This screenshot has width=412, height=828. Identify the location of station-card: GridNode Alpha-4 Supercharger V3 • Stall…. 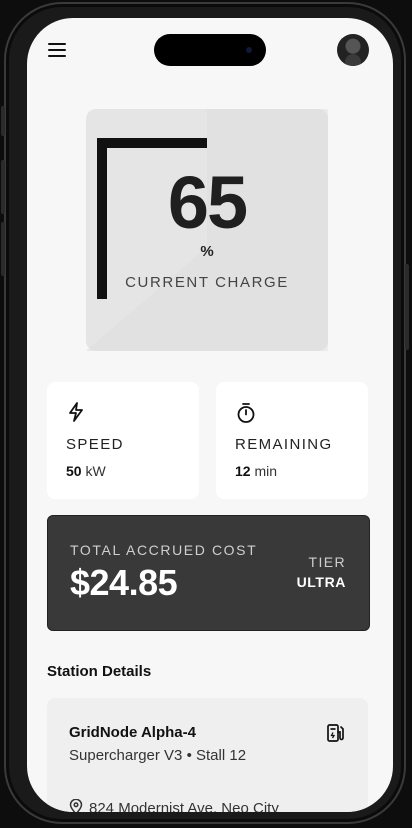
(207, 755).